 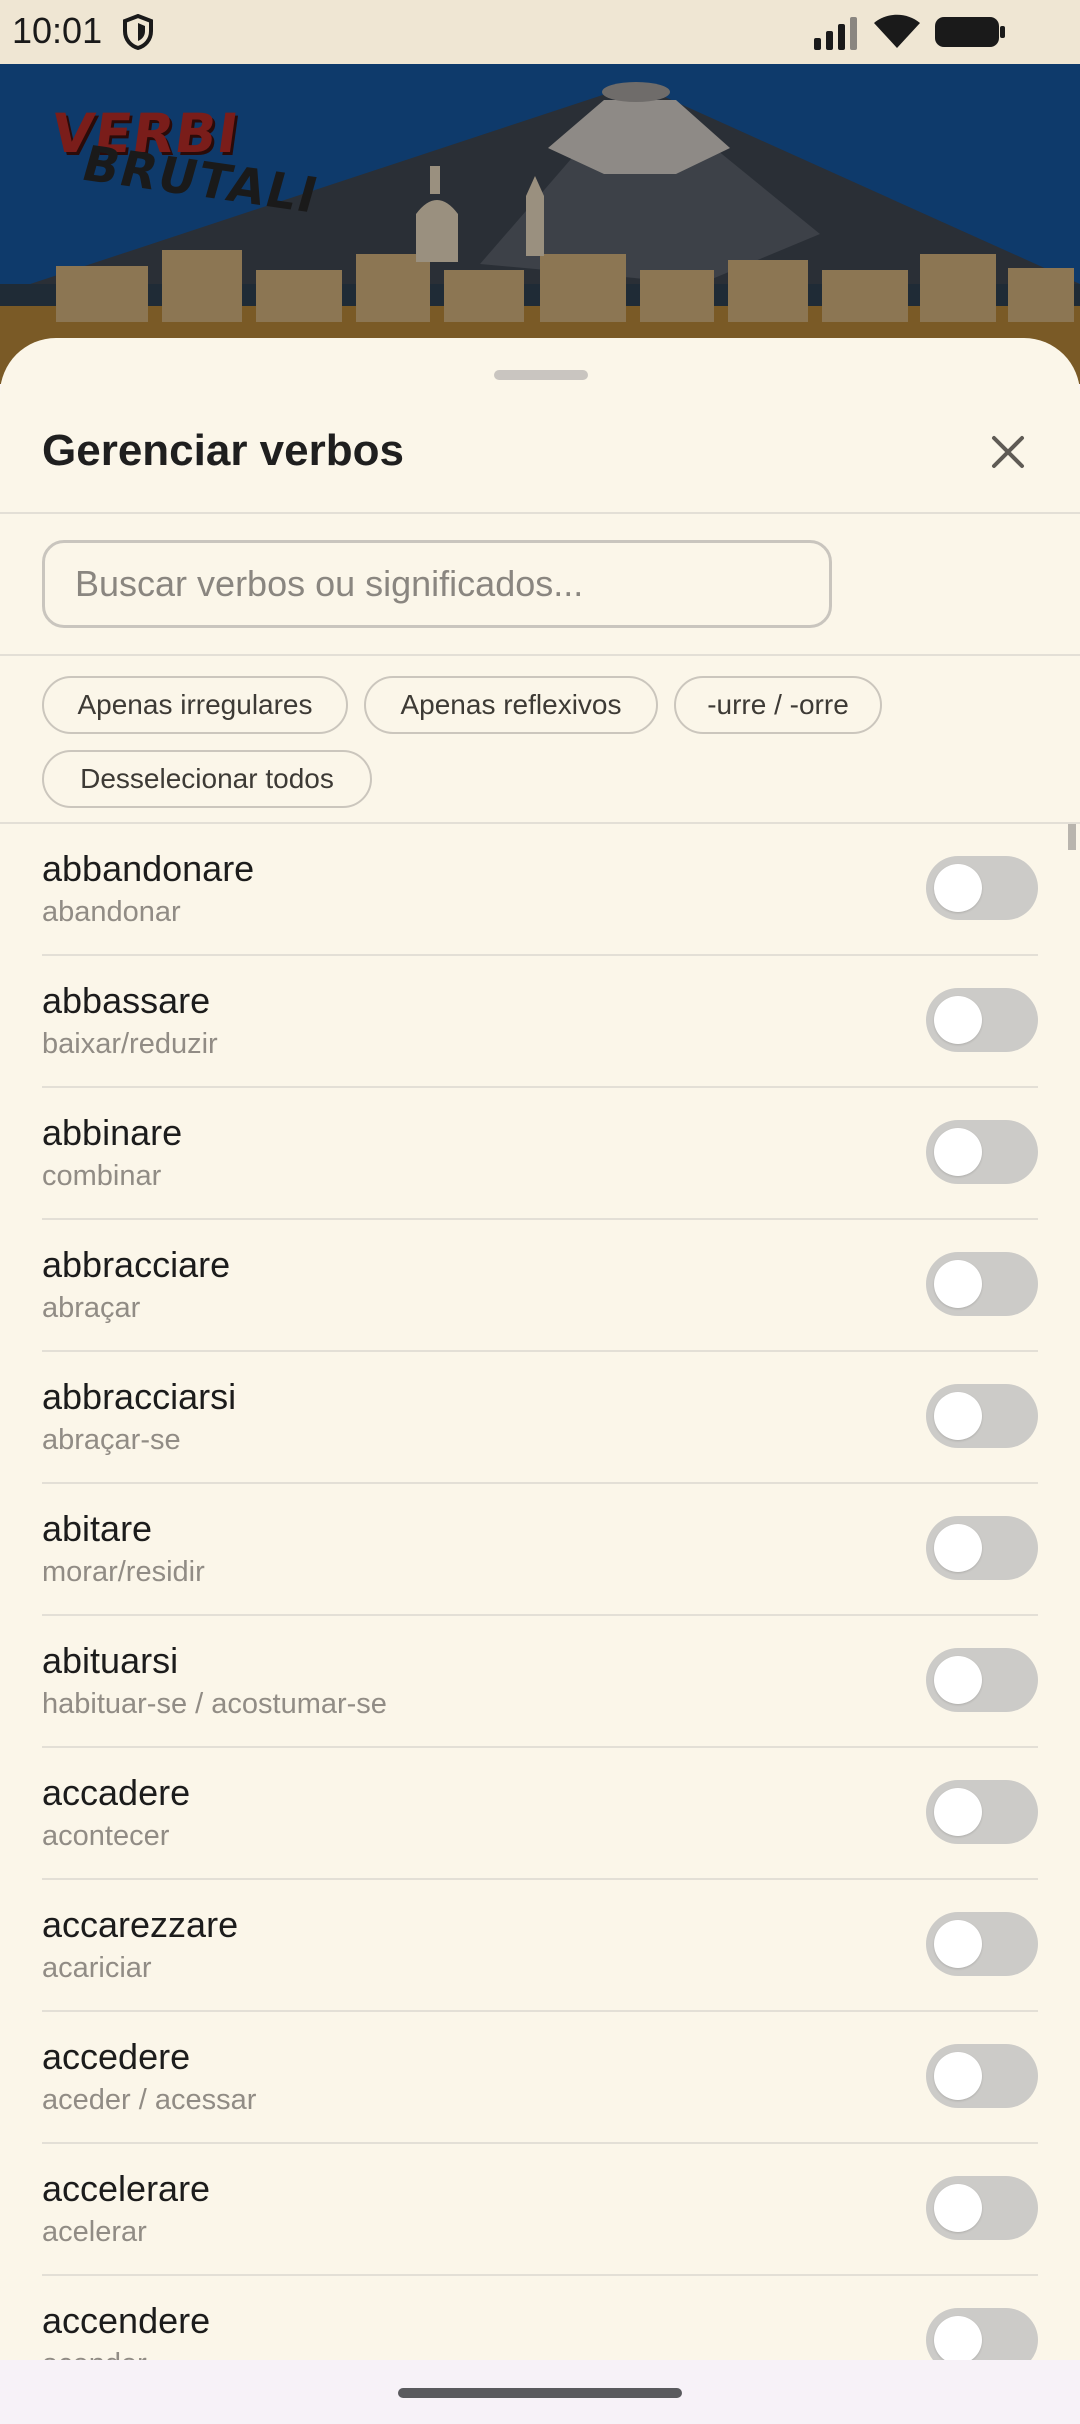 I want to click on verb-meaning: abraçar, so click(x=91, y=1308).